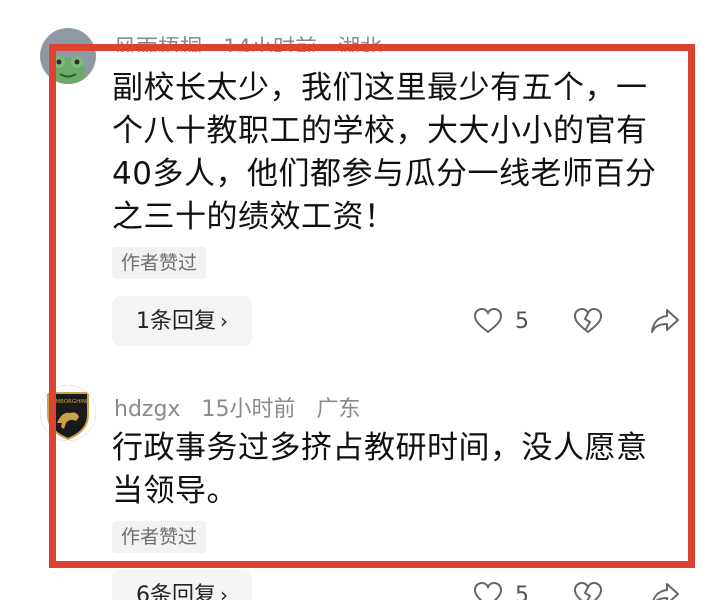 The height and width of the screenshot is (600, 720). What do you see at coordinates (176, 591) in the screenshot?
I see `reply-count-label: 6条回复` at bounding box center [176, 591].